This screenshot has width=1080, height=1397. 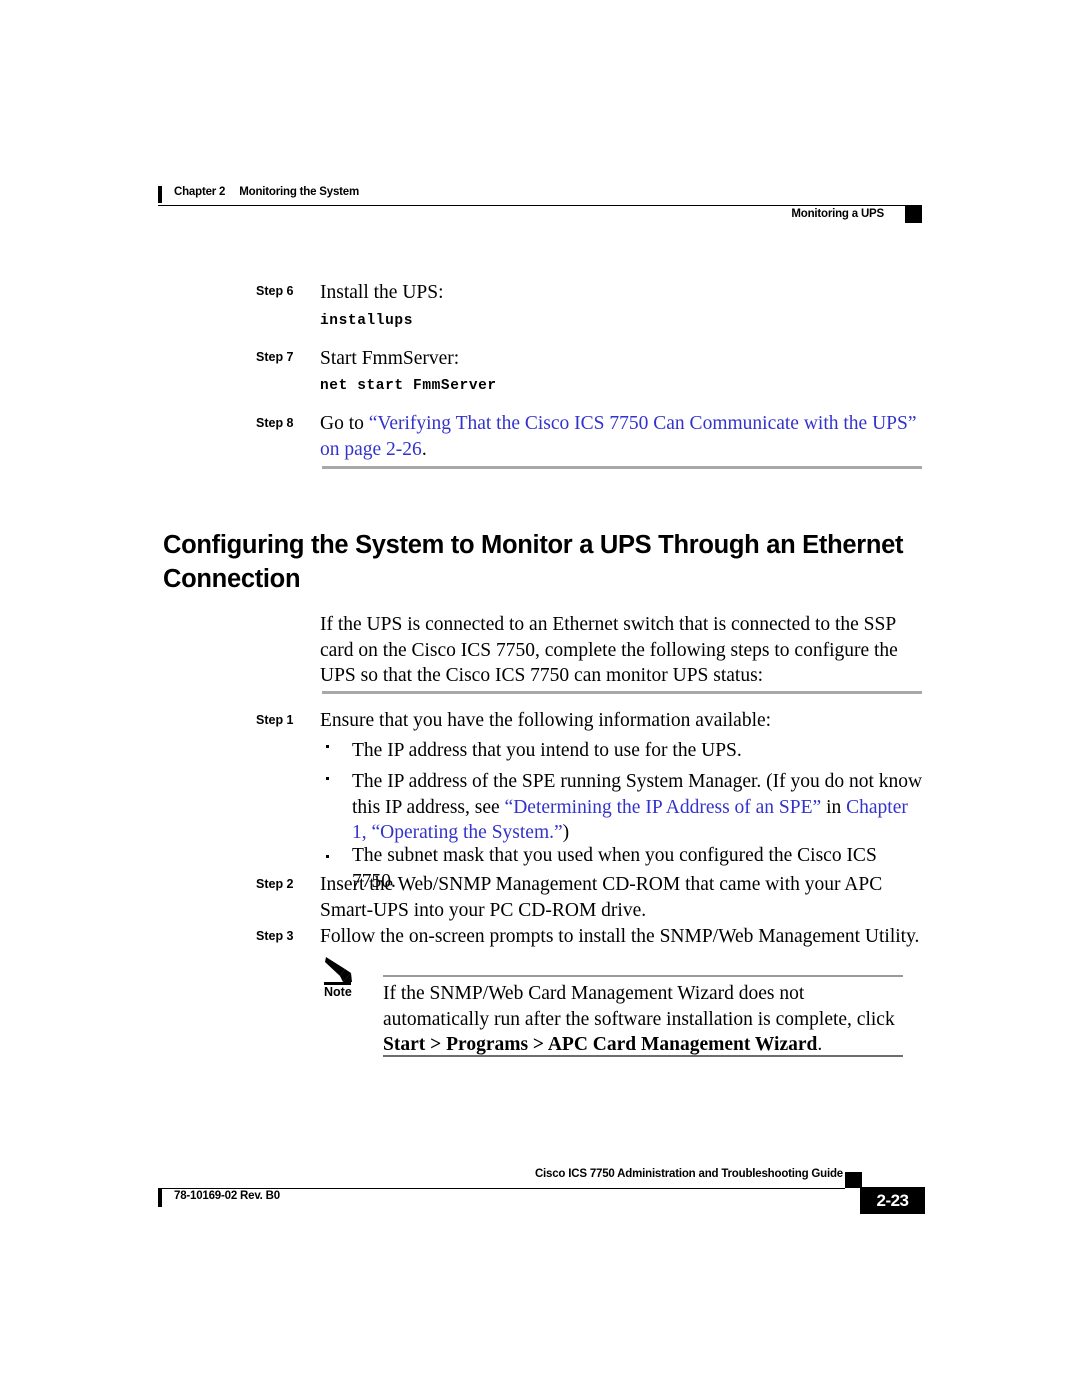 What do you see at coordinates (367, 321) in the screenshot?
I see `step-code-6: installups` at bounding box center [367, 321].